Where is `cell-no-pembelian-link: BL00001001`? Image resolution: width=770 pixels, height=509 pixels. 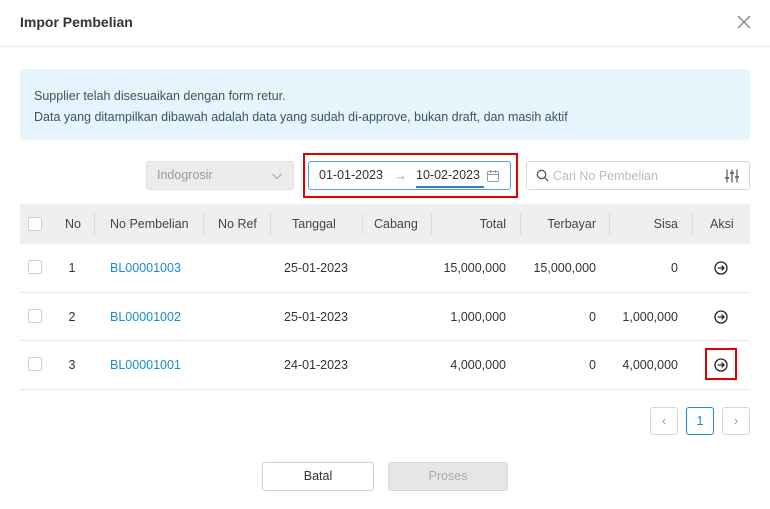 cell-no-pembelian-link: BL00001001 is located at coordinates (145, 365).